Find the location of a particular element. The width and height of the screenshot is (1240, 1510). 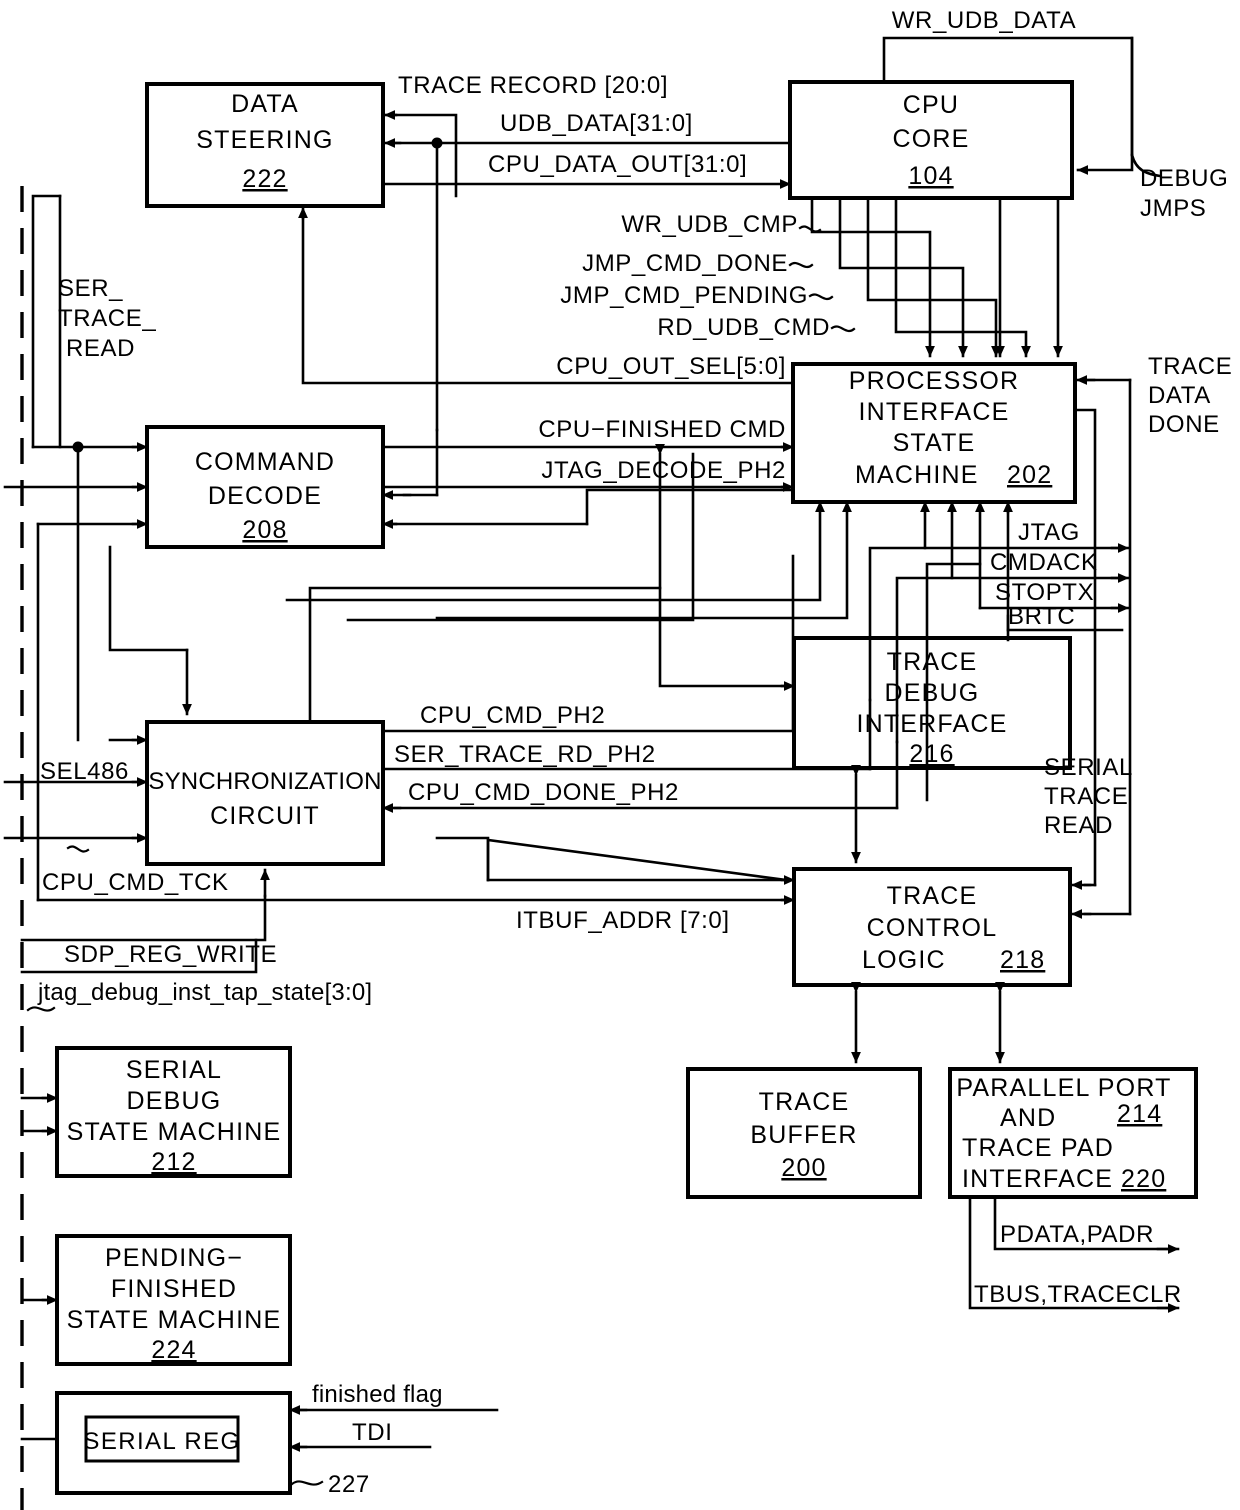

label-cpu-core: CPU CORE 104 is located at coordinates (930, 140).